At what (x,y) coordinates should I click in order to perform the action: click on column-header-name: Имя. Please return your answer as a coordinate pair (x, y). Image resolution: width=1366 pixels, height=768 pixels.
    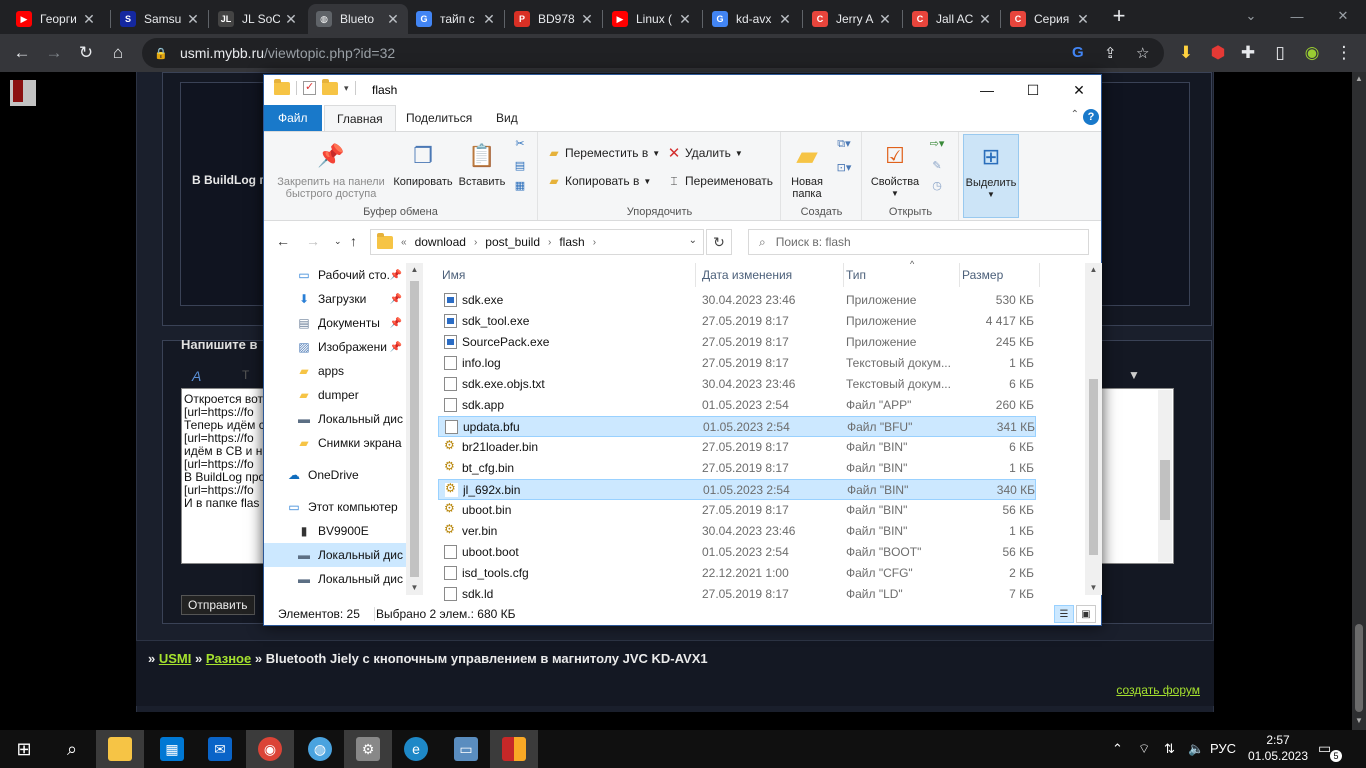
    Looking at the image, I should click on (568, 275).